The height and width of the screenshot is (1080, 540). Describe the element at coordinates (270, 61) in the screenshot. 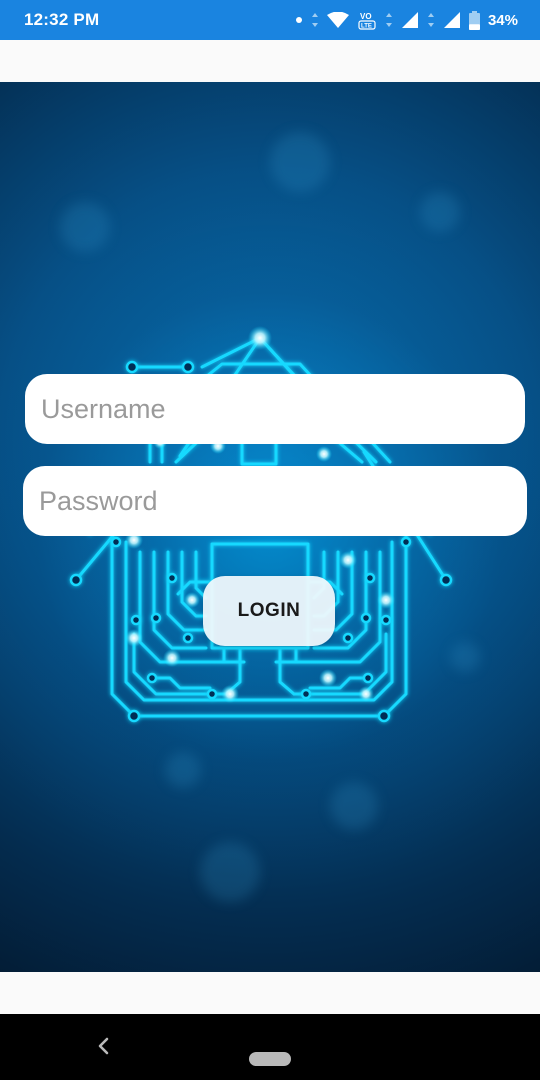

I see `top-band` at that location.